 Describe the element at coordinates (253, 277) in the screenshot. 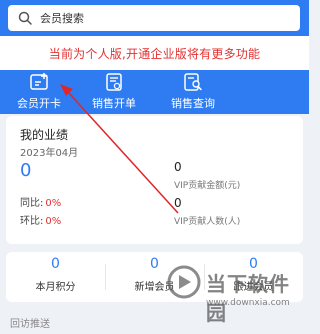

I see `stat-followup-members: 0 跟进会员` at that location.